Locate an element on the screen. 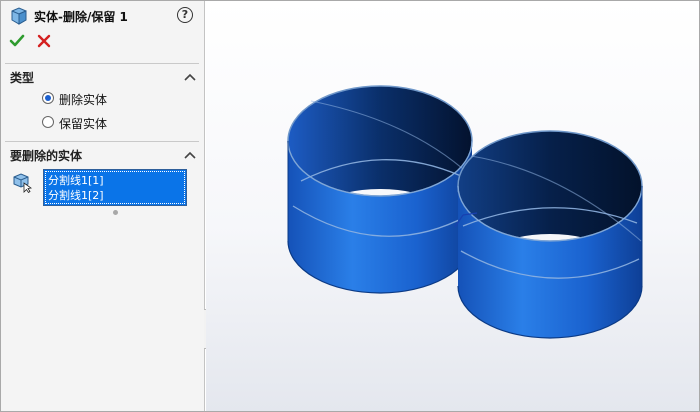 This screenshot has width=700, height=412. list-item: 分割线1[2] is located at coordinates (76, 195).